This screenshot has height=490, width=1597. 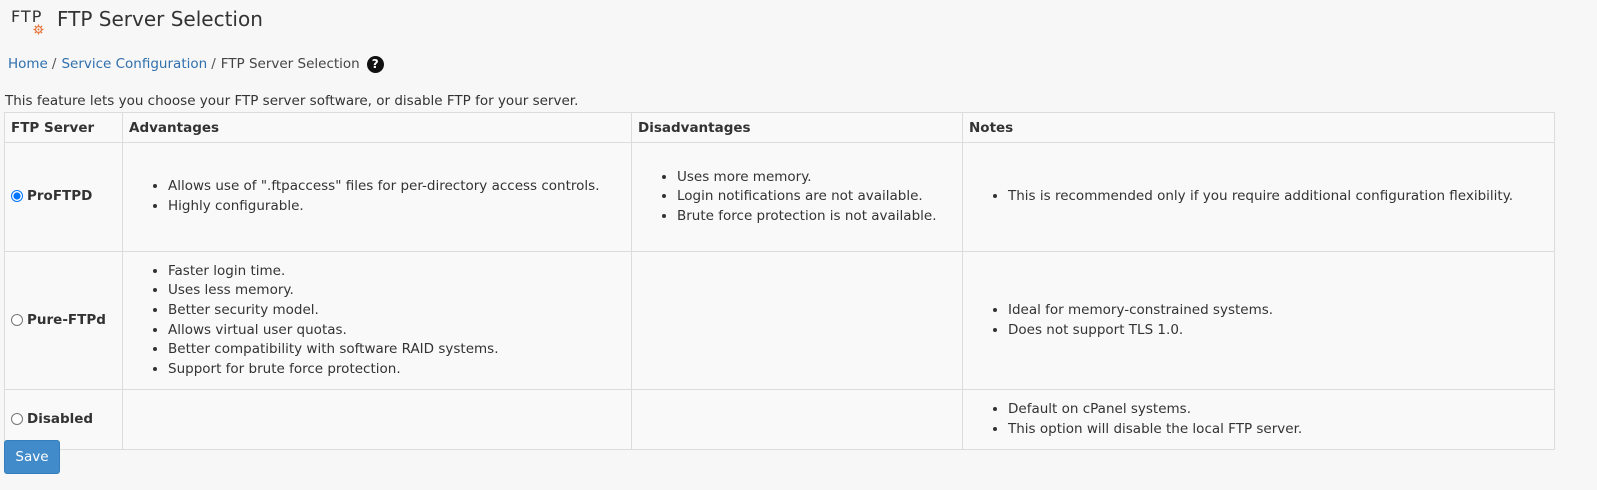 What do you see at coordinates (60, 418) in the screenshot?
I see `disabled-label: Disabled` at bounding box center [60, 418].